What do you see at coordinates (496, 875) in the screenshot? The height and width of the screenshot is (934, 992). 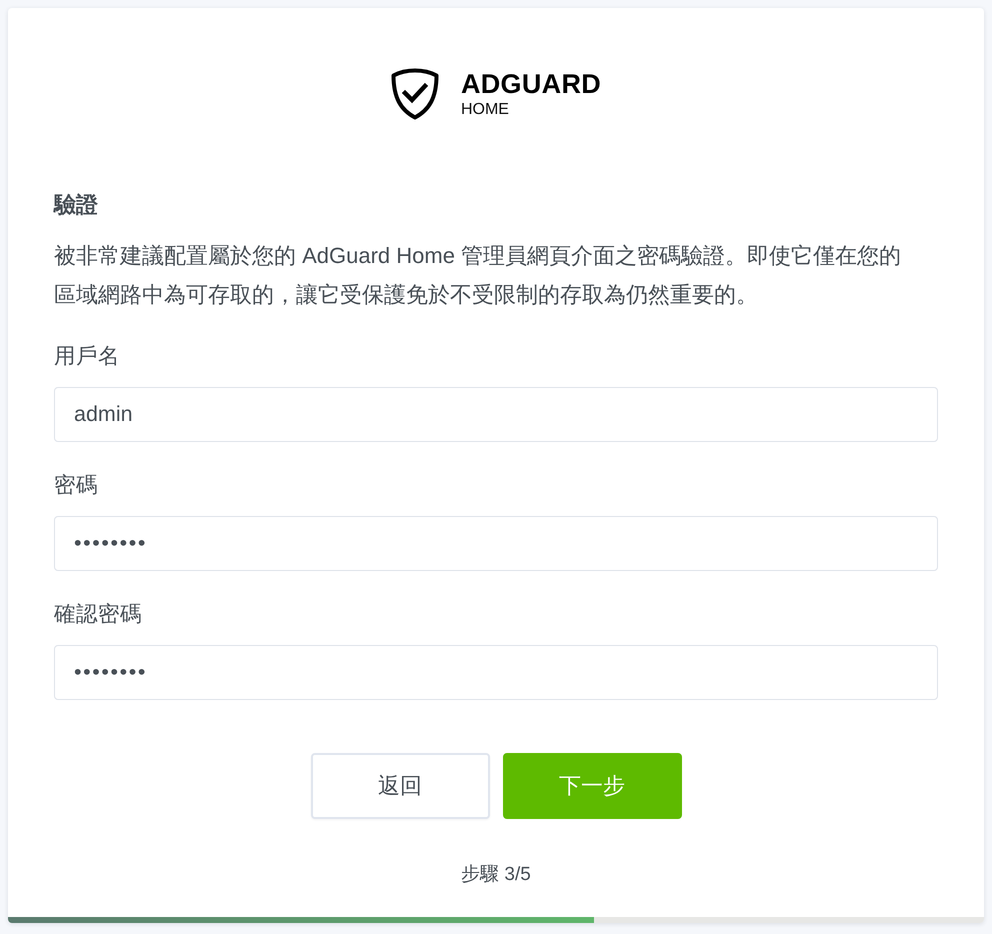 I see `step-counter: 步驟 3/5` at bounding box center [496, 875].